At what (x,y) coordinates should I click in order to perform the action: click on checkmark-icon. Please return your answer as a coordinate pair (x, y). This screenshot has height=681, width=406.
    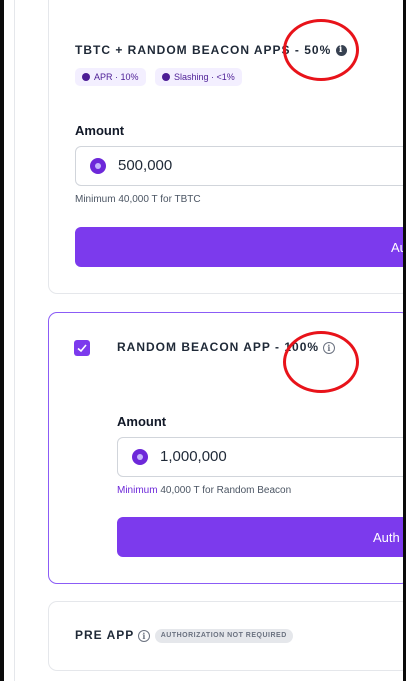
    Looking at the image, I should click on (82, 348).